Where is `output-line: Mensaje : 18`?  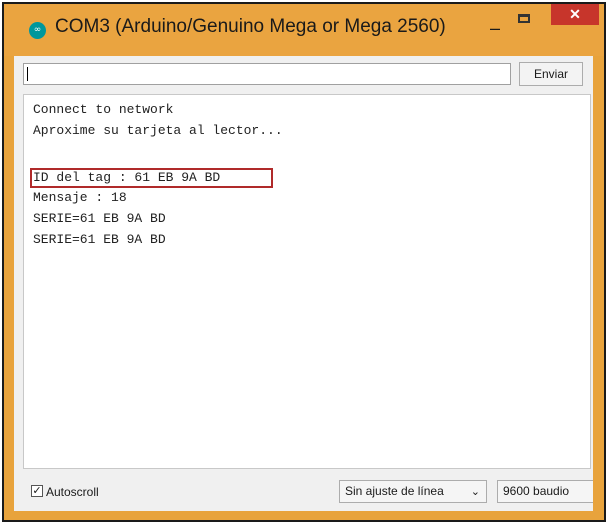
output-line: Mensaje : 18 is located at coordinates (80, 197).